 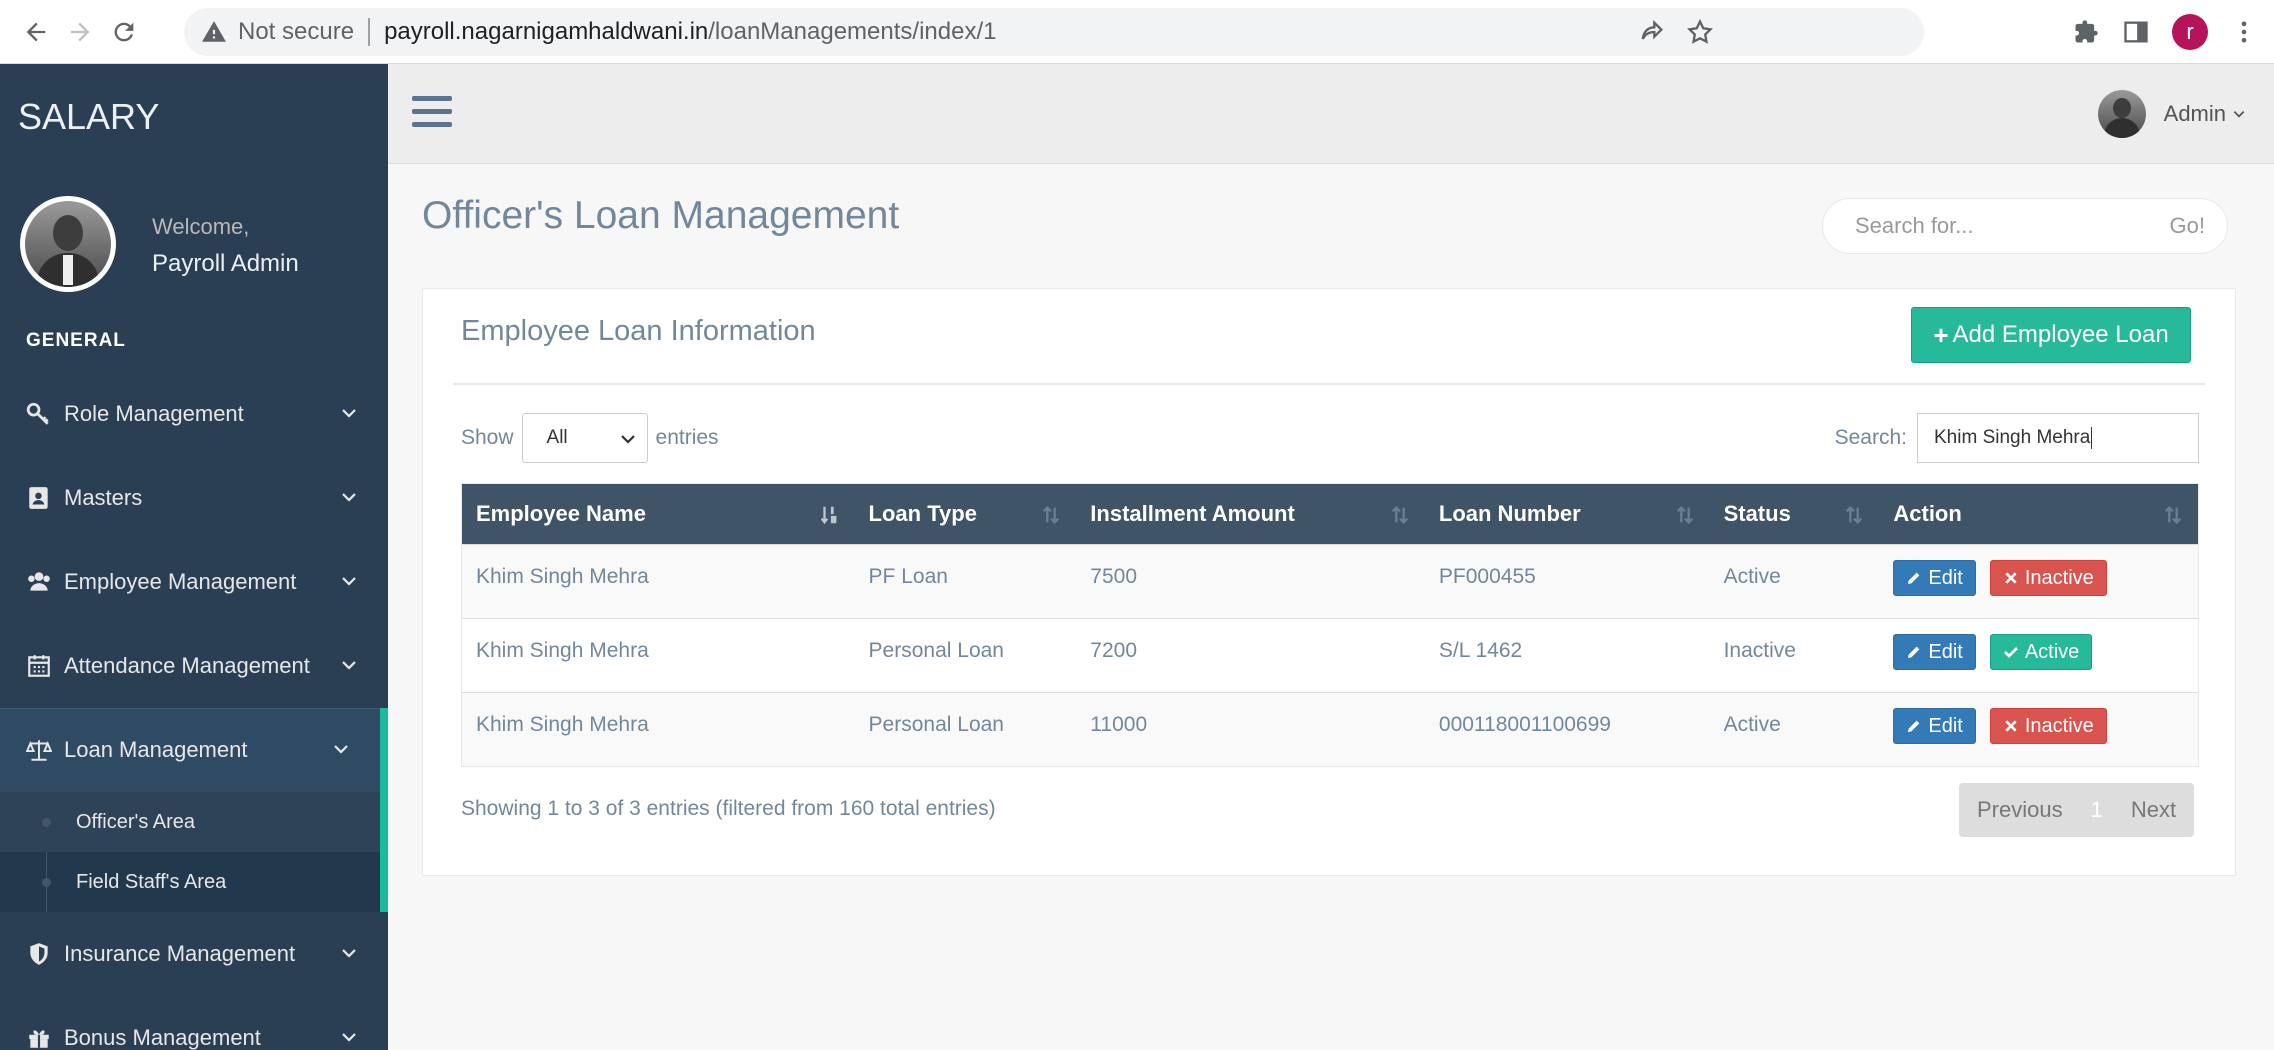 I want to click on cell-installment-amount: 7200, so click(x=1114, y=650).